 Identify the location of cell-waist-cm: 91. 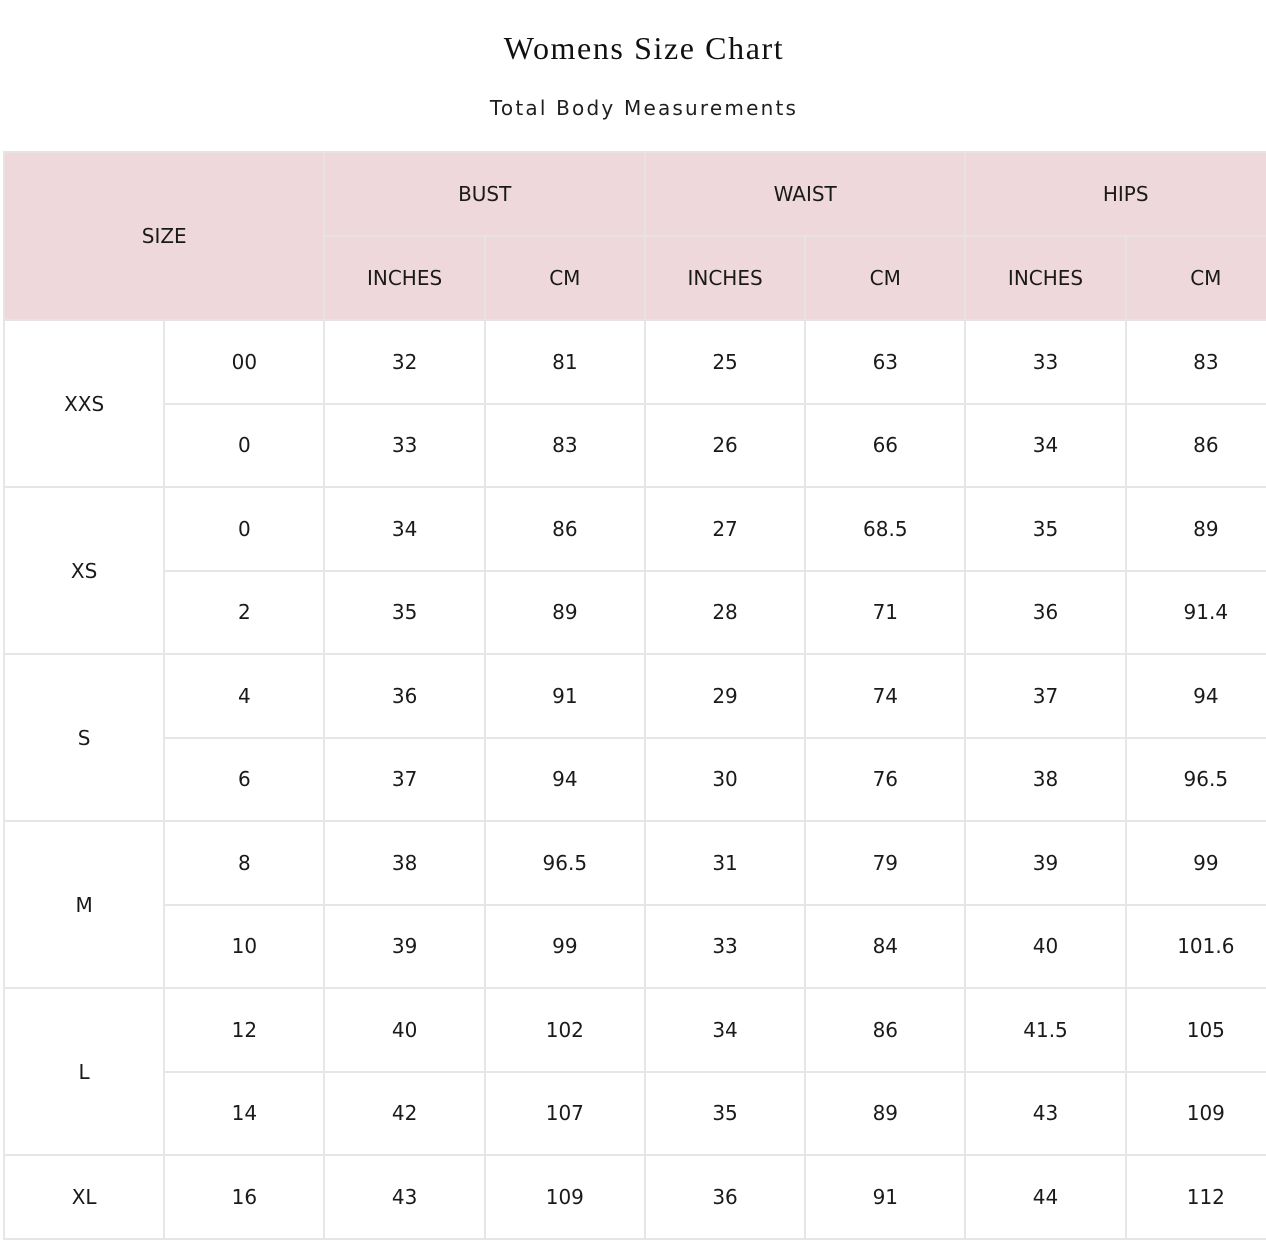
(885, 1197).